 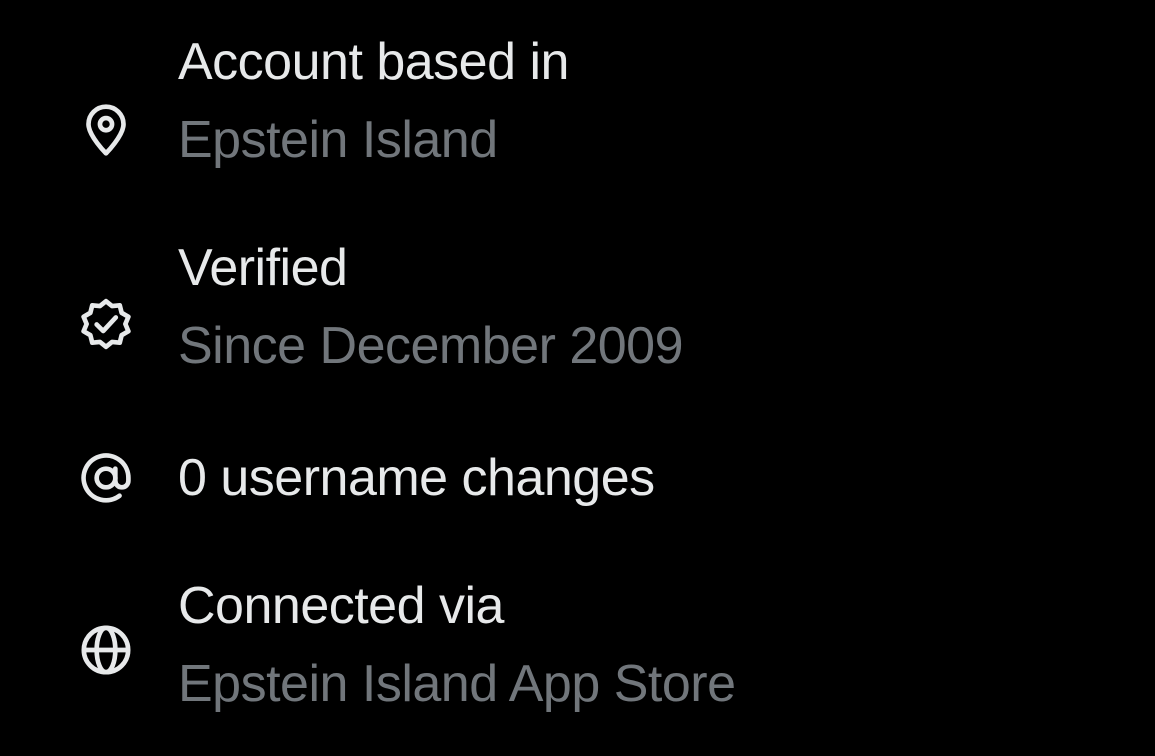 I want to click on verified-label: Verified, so click(x=263, y=268).